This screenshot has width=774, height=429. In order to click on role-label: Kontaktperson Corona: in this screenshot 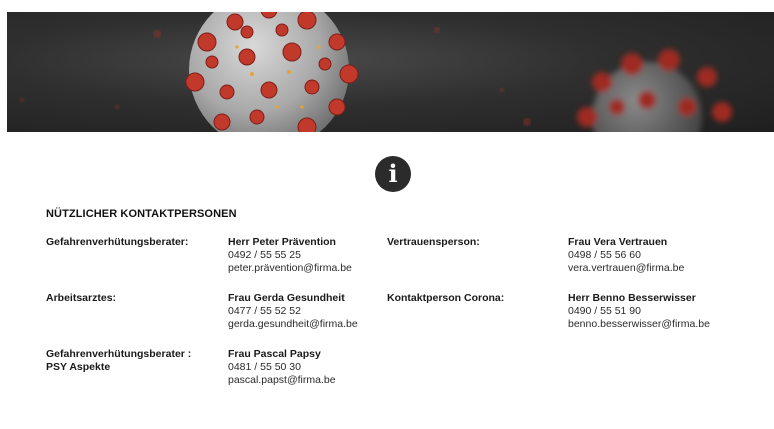, I will do `click(446, 298)`.